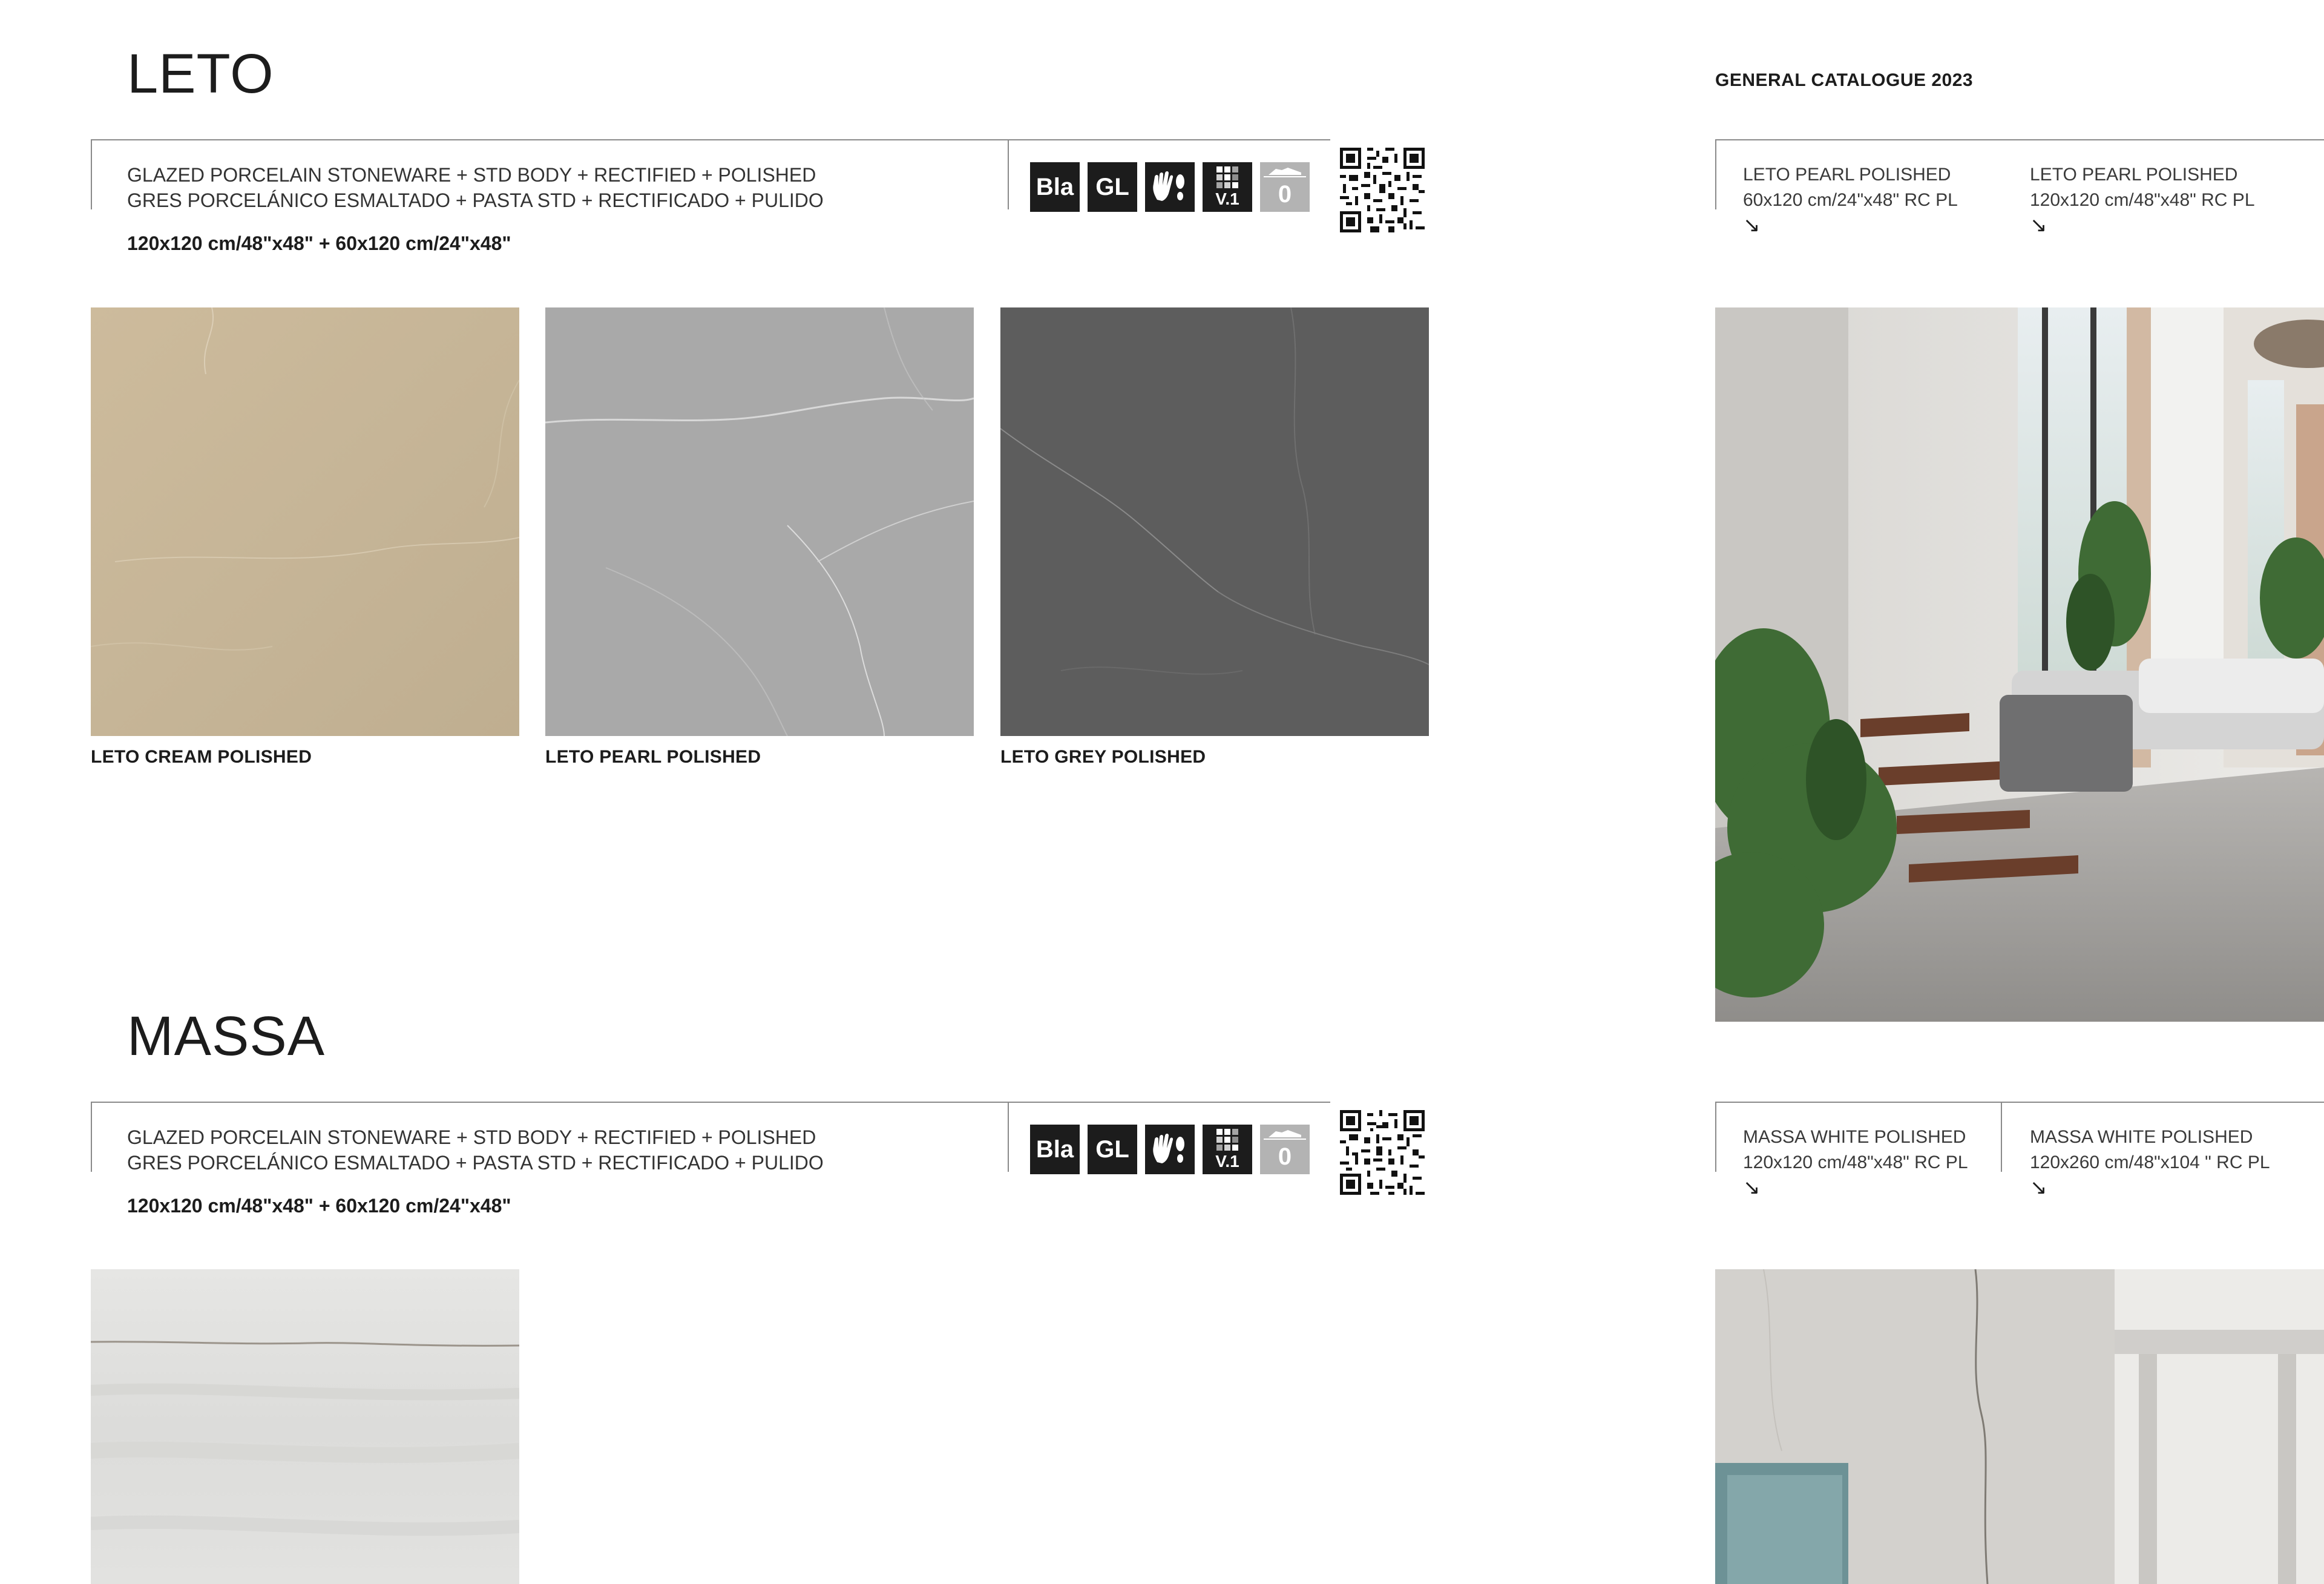 The height and width of the screenshot is (1584, 2324). Describe the element at coordinates (1214, 521) in the screenshot. I see `tile-swatch-grey` at that location.